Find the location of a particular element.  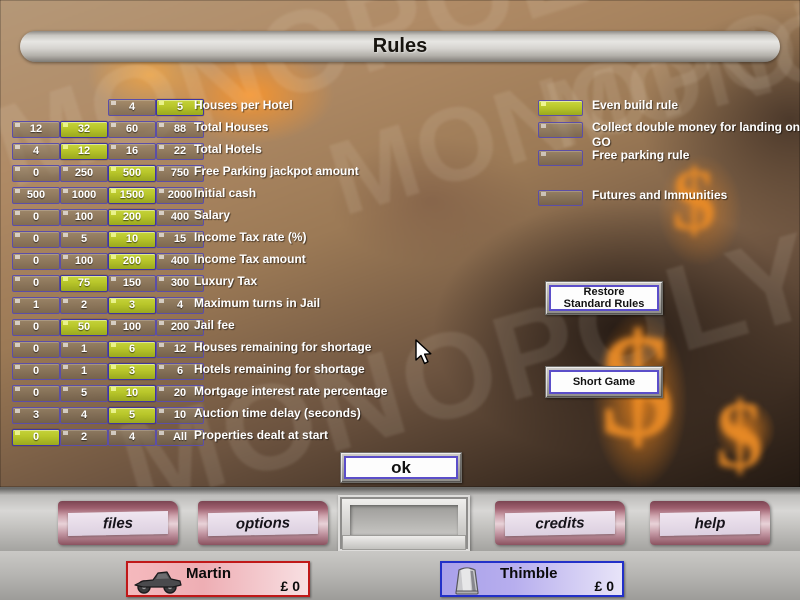

rule-option-cell: 6 is located at coordinates (132, 349).